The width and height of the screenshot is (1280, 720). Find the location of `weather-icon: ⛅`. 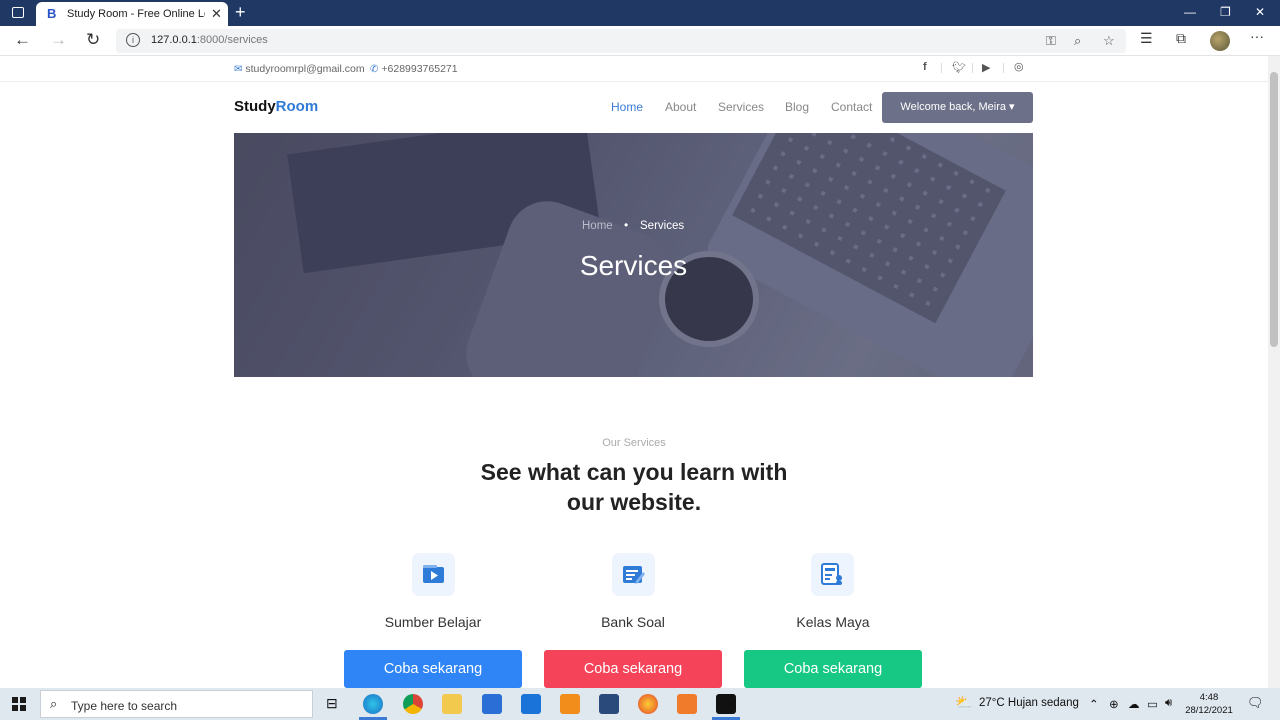

weather-icon: ⛅ is located at coordinates (963, 702).